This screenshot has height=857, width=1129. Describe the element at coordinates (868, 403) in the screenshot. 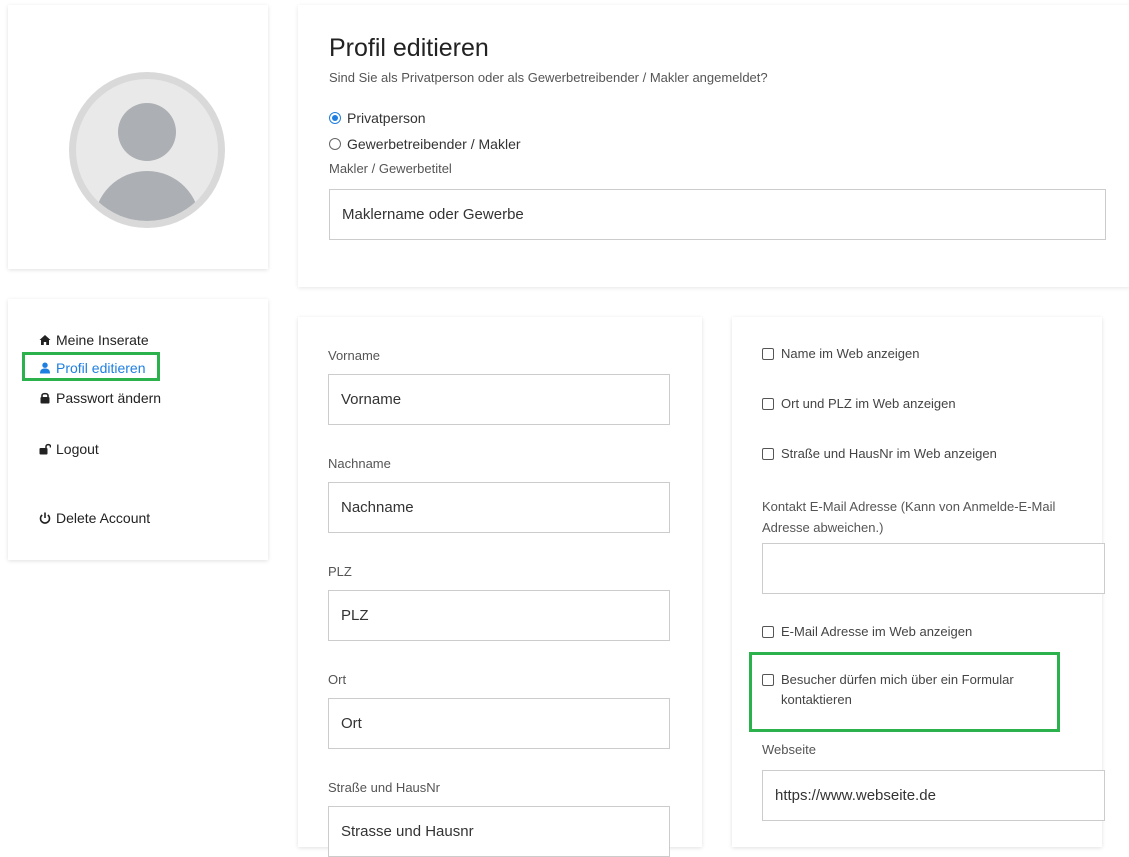

I see `checkbox-label: Ort und PLZ im Web anzeigen` at that location.